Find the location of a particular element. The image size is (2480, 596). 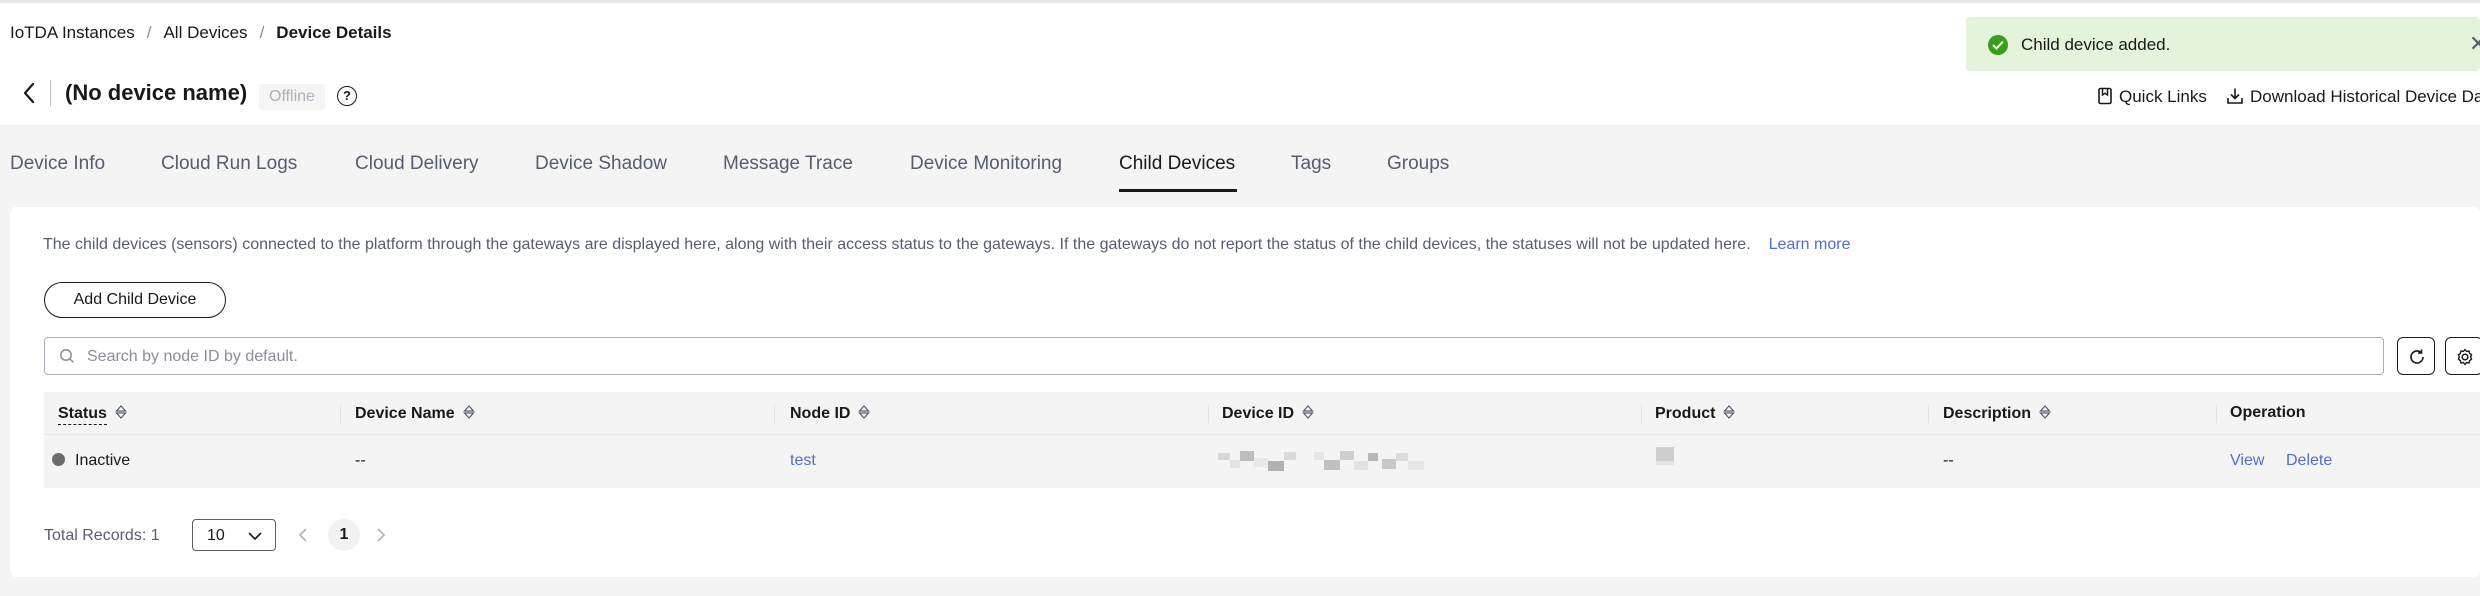

breadcrumb-iotda-instances: IoTDA Instances is located at coordinates (72, 32).